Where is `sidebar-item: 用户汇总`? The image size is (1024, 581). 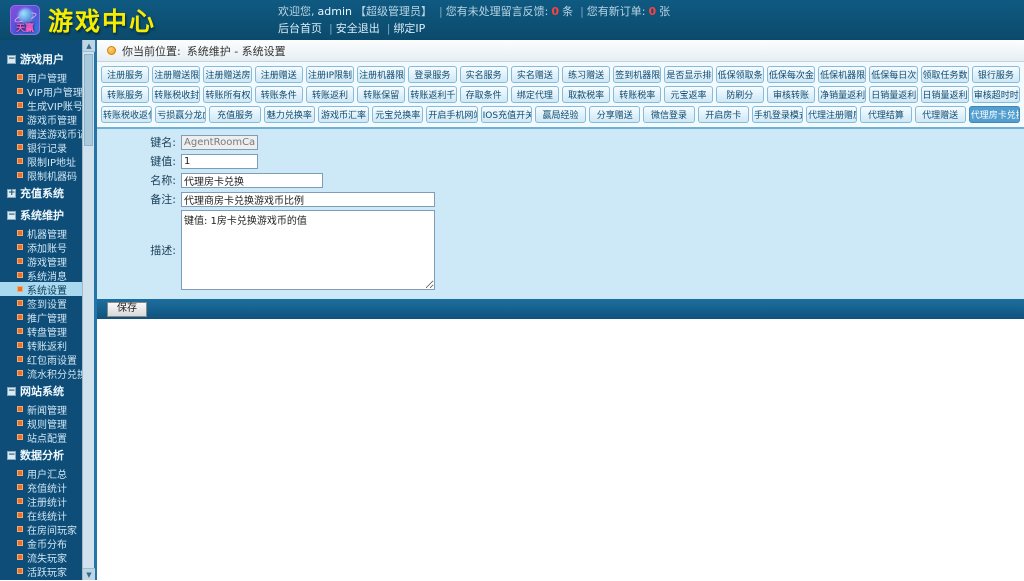
sidebar-item: 用户汇总 is located at coordinates (41, 473).